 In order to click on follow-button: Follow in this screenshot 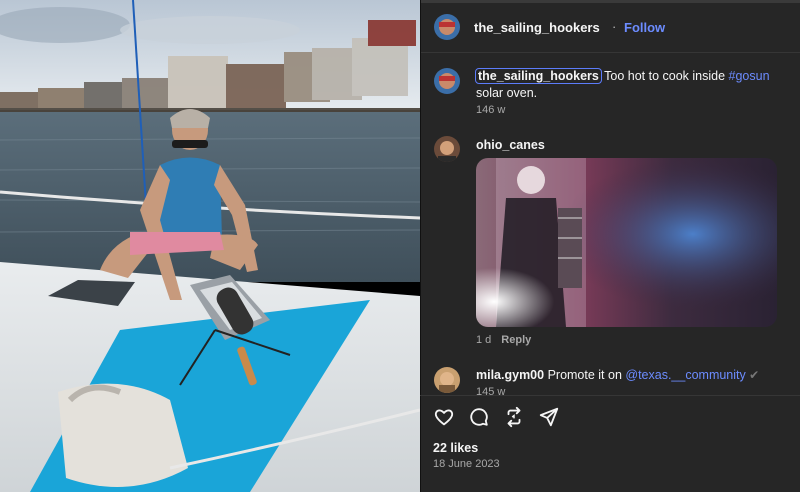, I will do `click(644, 27)`.